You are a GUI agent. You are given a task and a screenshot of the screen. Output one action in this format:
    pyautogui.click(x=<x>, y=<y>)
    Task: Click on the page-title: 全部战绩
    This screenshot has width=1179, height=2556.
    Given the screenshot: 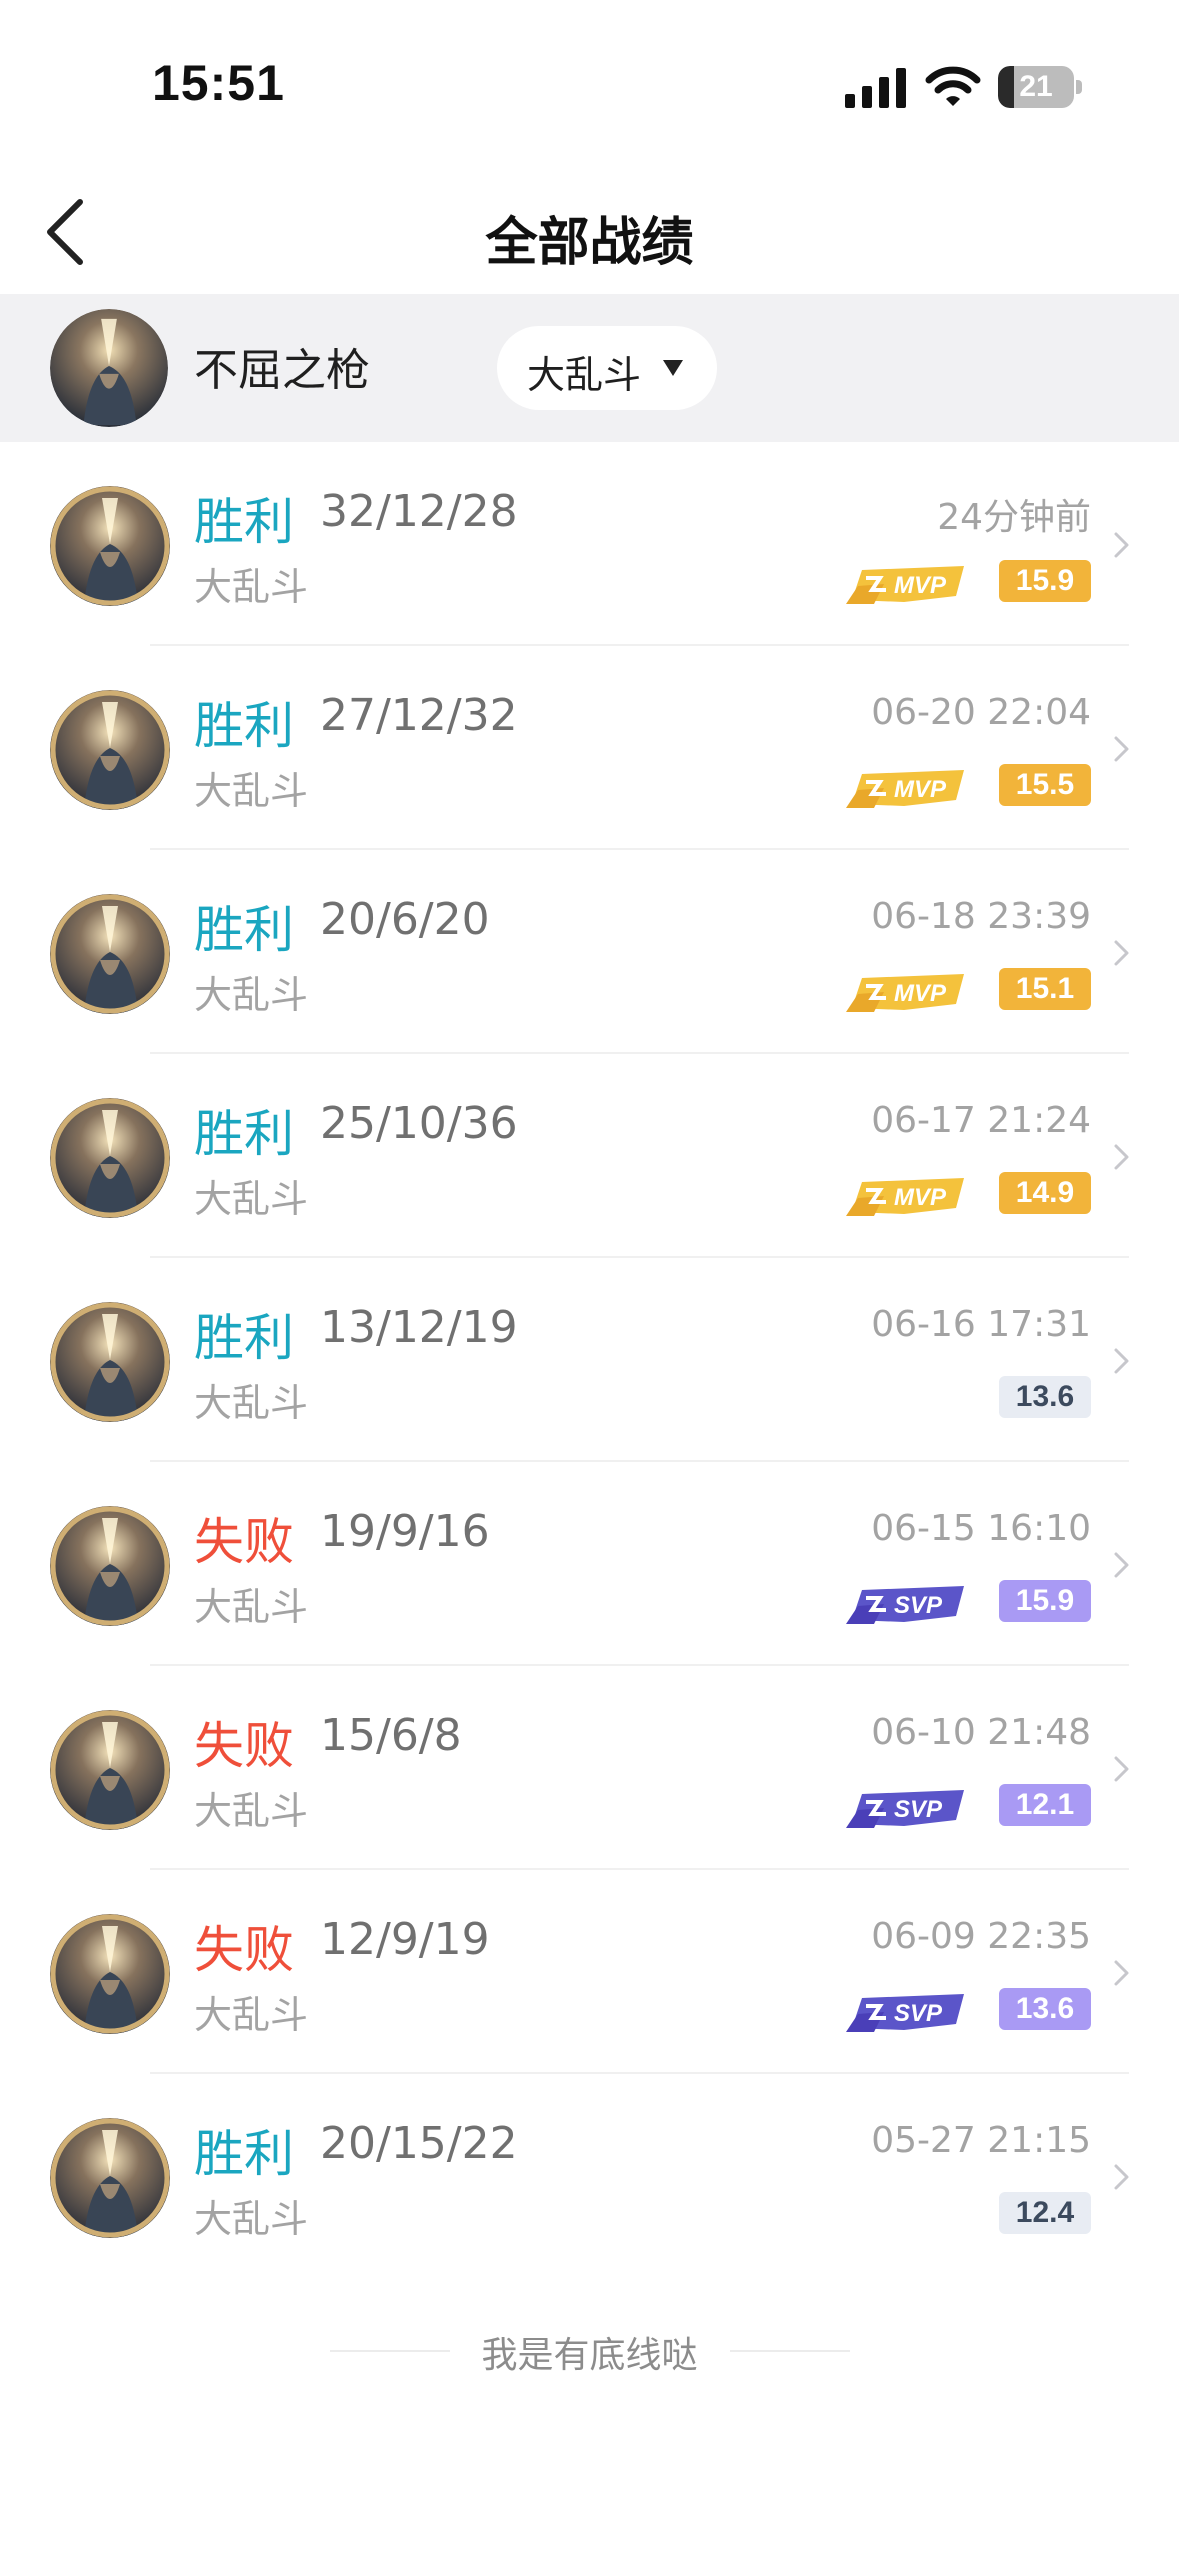 What is the action you would take?
    pyautogui.click(x=589, y=243)
    